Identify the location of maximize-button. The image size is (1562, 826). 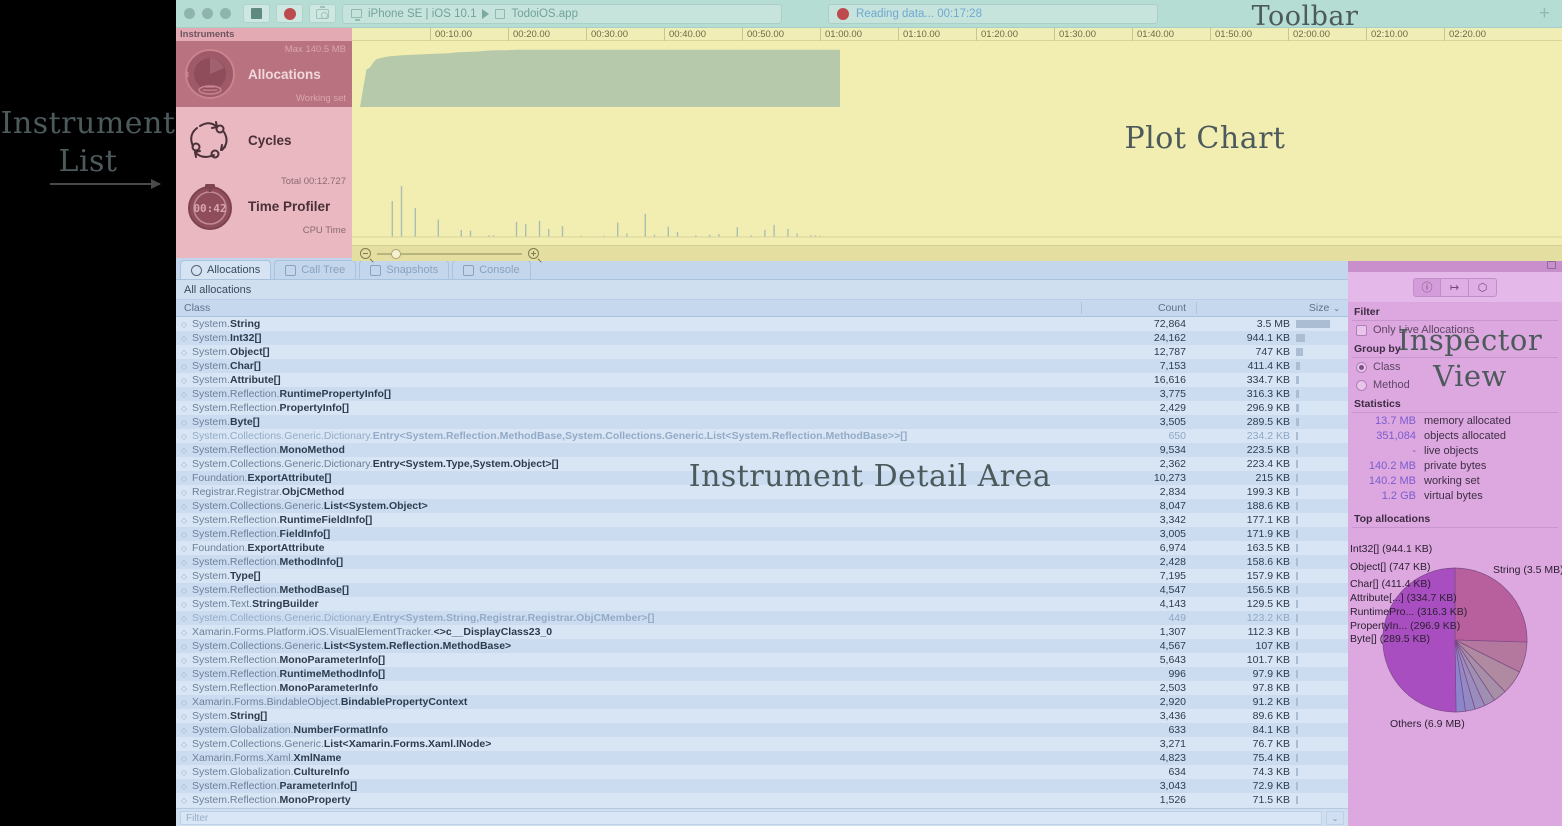
(225, 13).